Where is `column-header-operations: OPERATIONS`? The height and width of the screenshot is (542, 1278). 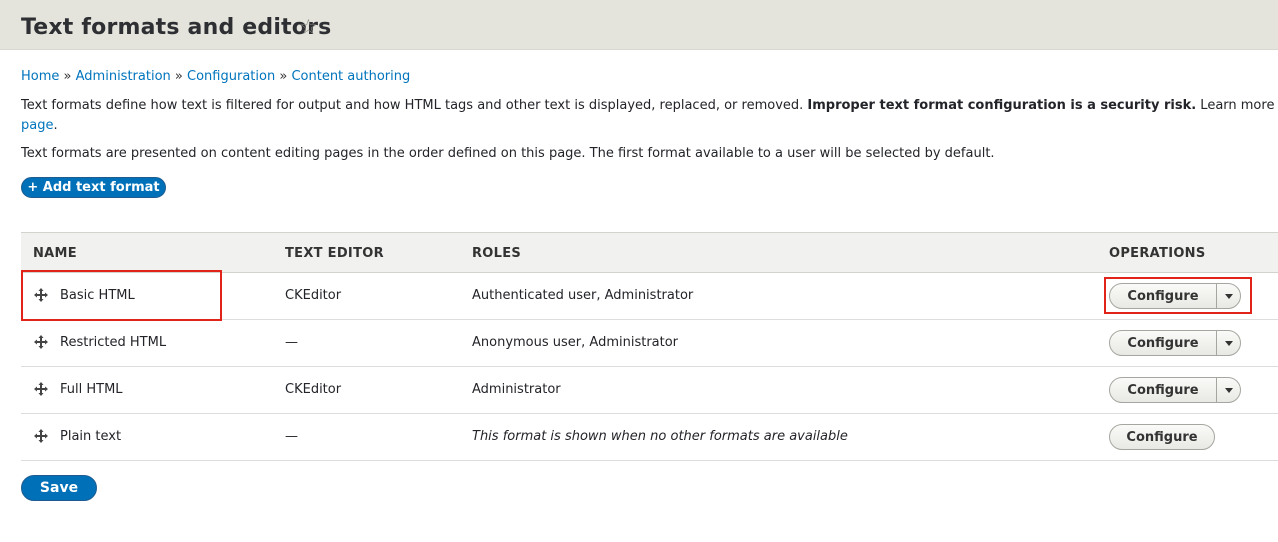
column-header-operations: OPERATIONS is located at coordinates (1157, 253).